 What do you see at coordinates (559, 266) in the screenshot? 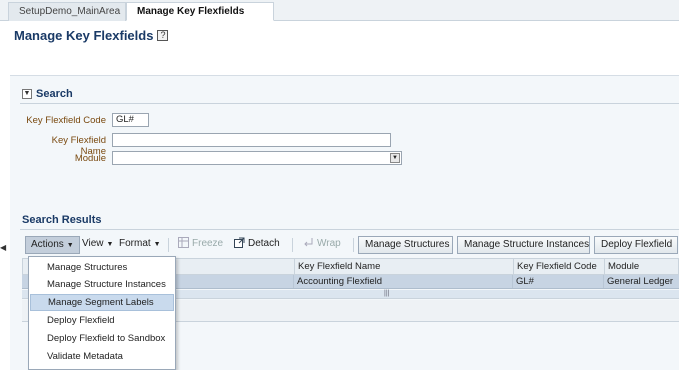
I see `column-header-code: Key Flexfield Code` at bounding box center [559, 266].